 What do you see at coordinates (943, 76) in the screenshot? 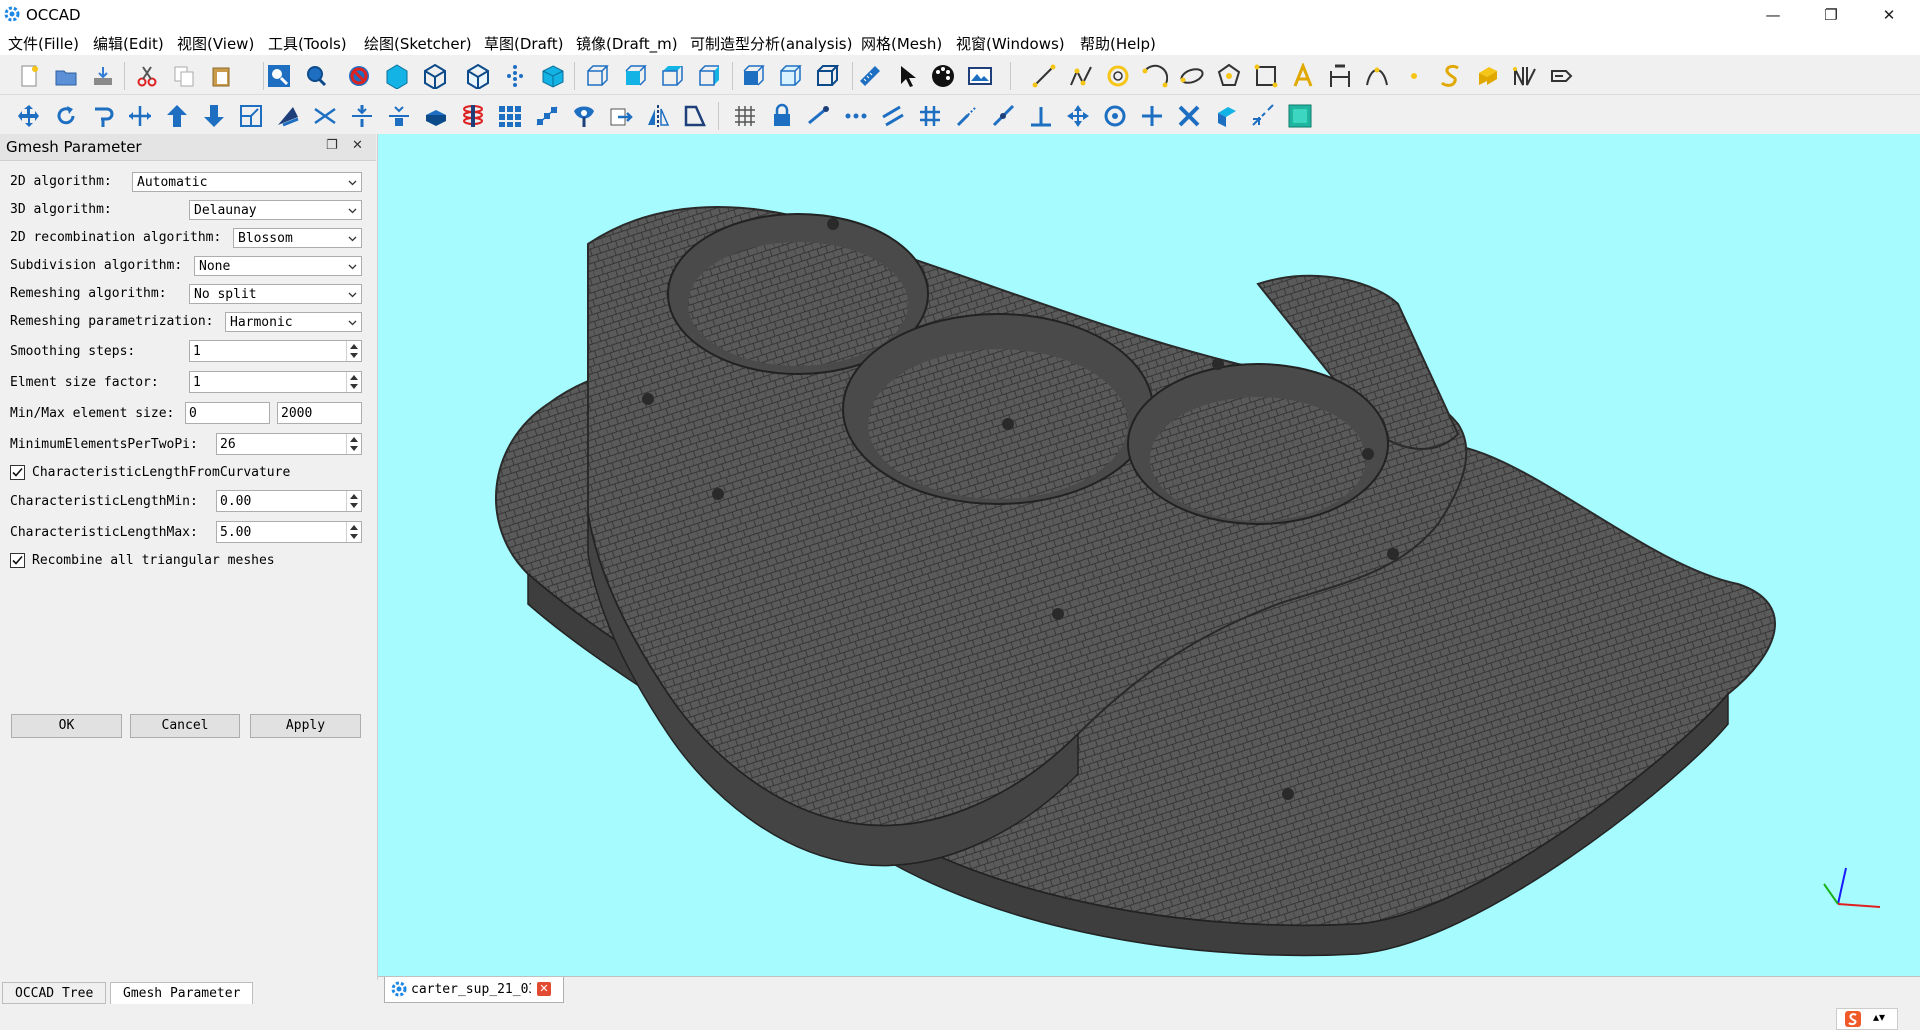
I see `color-palette-icon` at bounding box center [943, 76].